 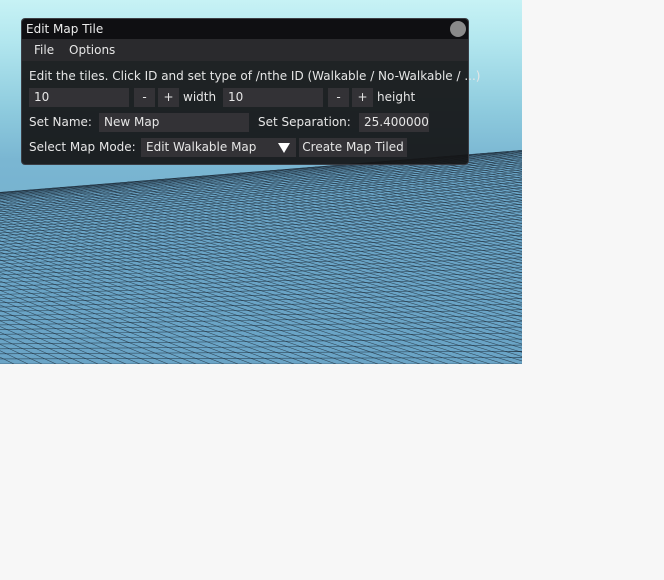 What do you see at coordinates (245, 29) in the screenshot?
I see `window-titlebar: Edit Map Tile` at bounding box center [245, 29].